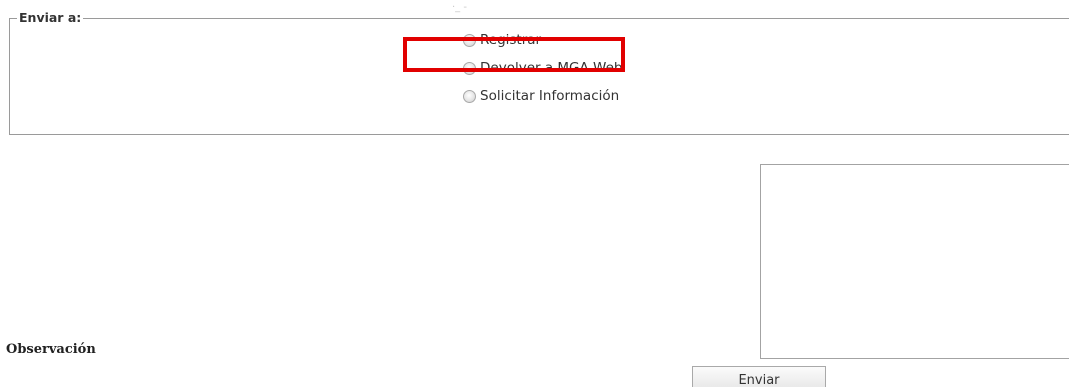  Describe the element at coordinates (50, 18) in the screenshot. I see `send-to-legend: Enviar a:` at that location.